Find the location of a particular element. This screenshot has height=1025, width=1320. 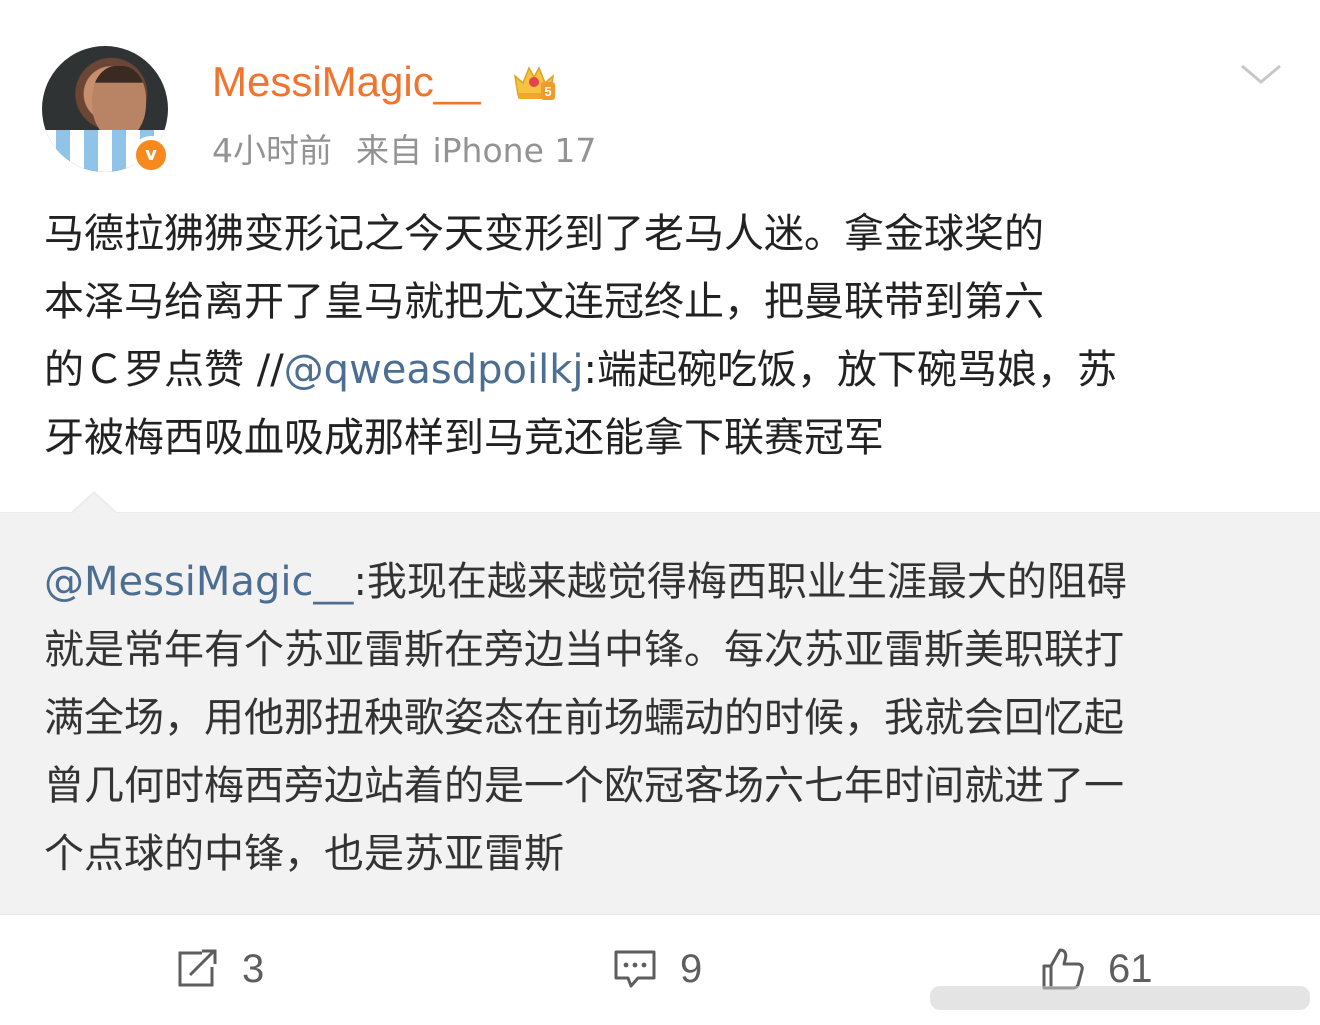

comment-count: 9 is located at coordinates (691, 968).